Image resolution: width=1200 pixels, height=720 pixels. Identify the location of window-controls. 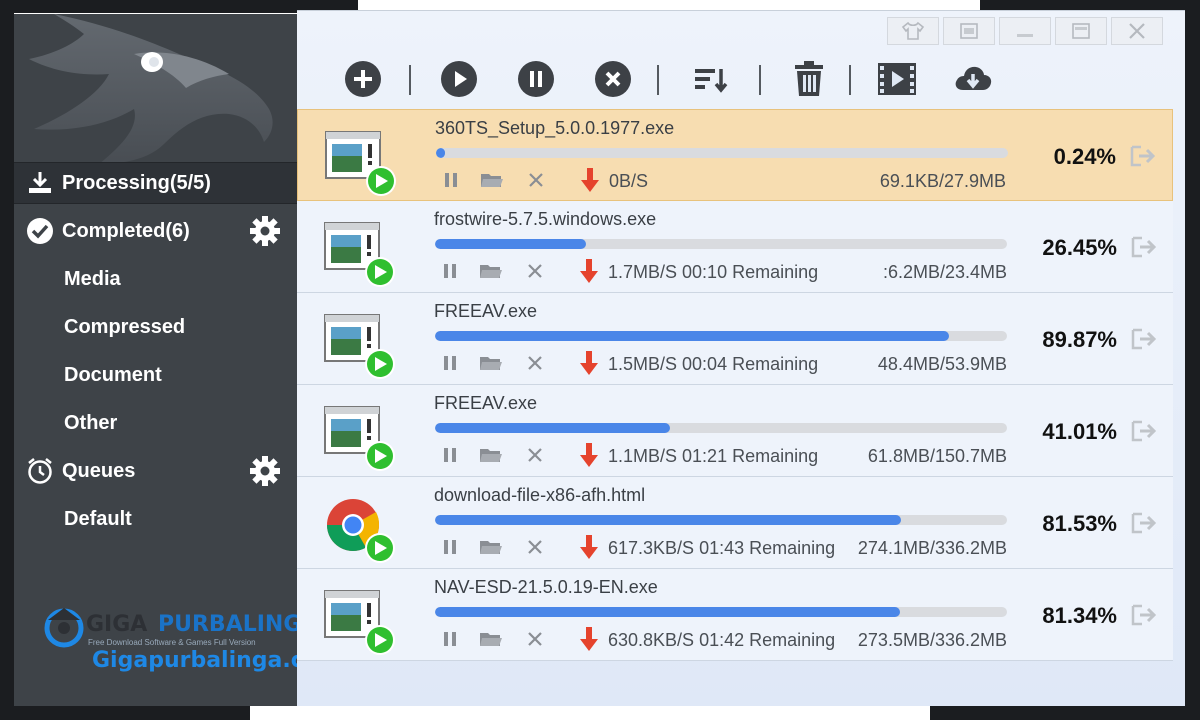
(1025, 31).